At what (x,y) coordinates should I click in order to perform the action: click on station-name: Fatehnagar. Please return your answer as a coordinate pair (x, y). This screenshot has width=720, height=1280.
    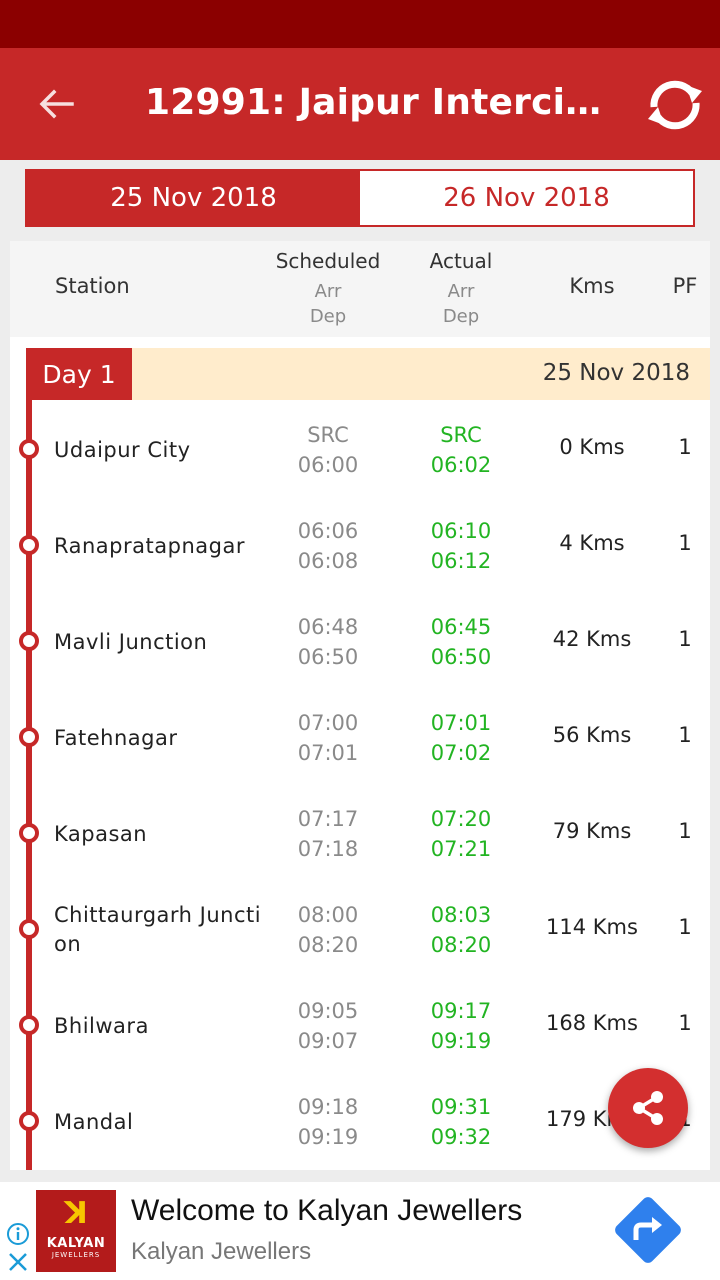
    Looking at the image, I should click on (116, 737).